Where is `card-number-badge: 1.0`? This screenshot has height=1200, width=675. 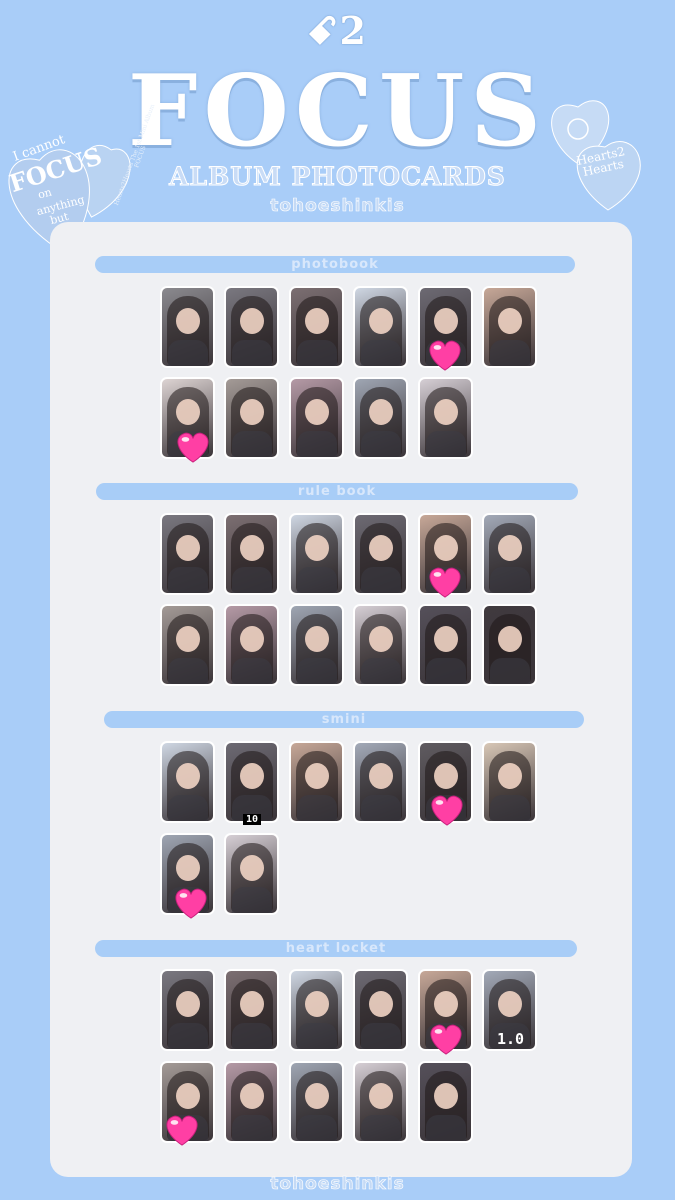
card-number-badge: 1.0 is located at coordinates (511, 1039).